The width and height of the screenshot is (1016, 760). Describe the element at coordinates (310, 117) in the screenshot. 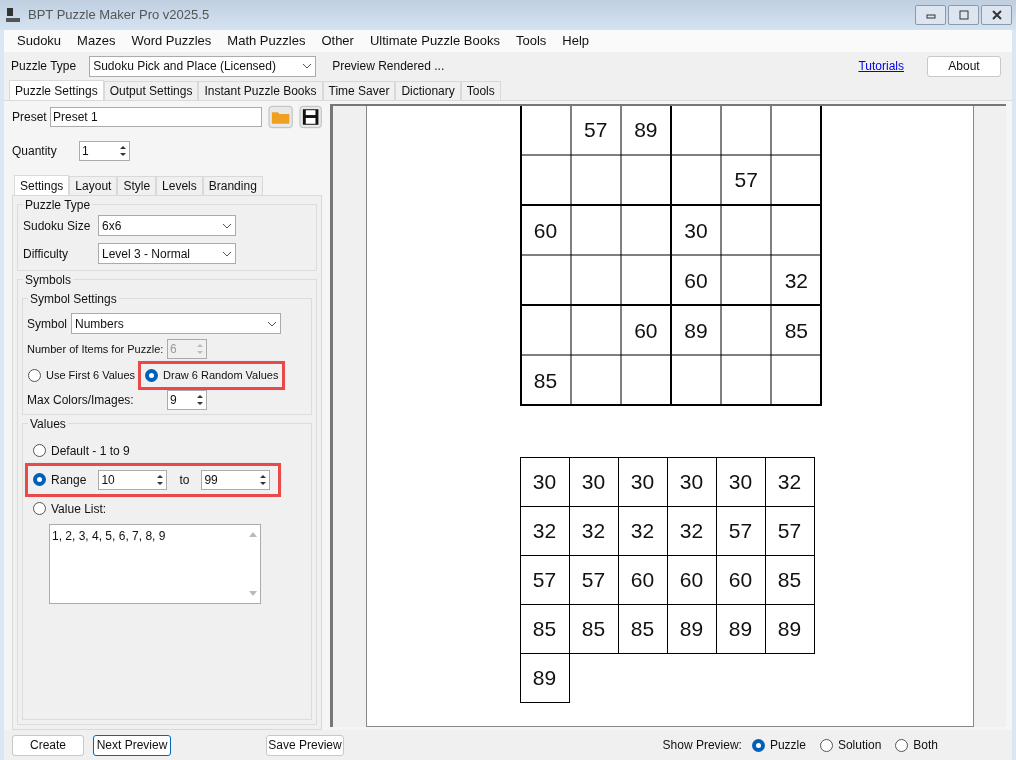

I see `save-icon` at that location.